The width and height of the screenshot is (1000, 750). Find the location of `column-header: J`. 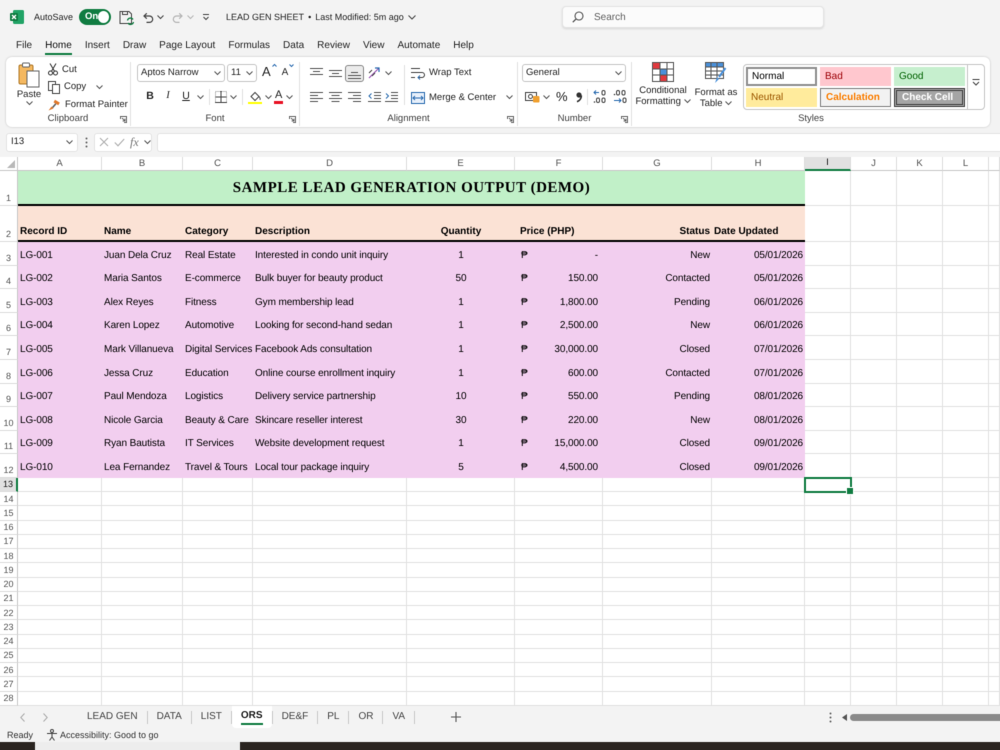

column-header: J is located at coordinates (874, 164).